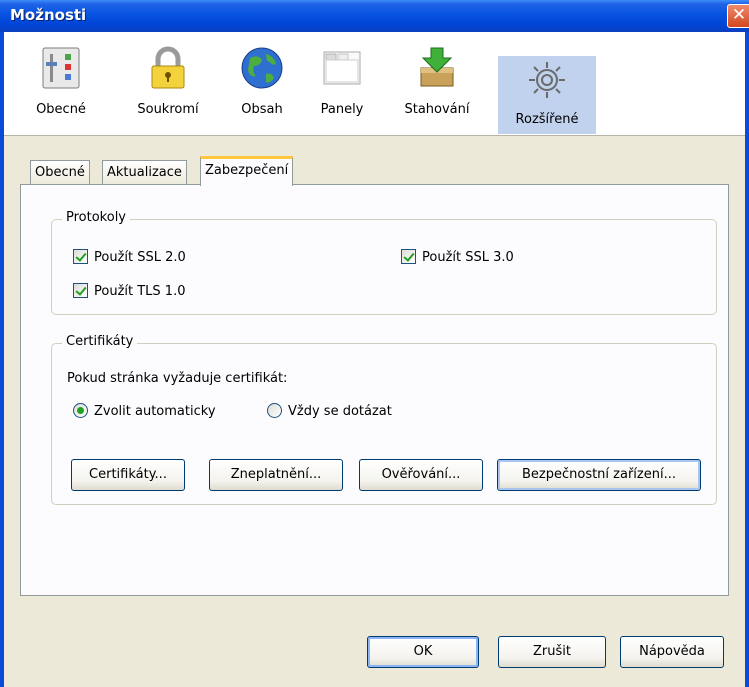  Describe the element at coordinates (384, 262) in the screenshot. I see `protocols-group: Protokoly` at that location.